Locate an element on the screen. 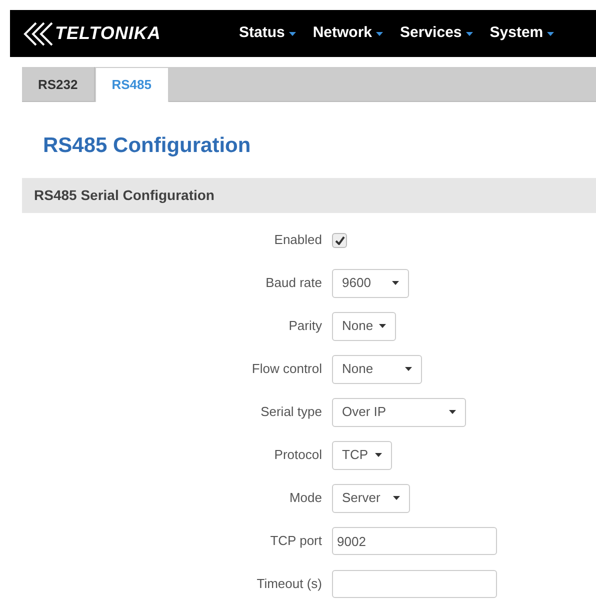  menu-item: Services is located at coordinates (436, 33).